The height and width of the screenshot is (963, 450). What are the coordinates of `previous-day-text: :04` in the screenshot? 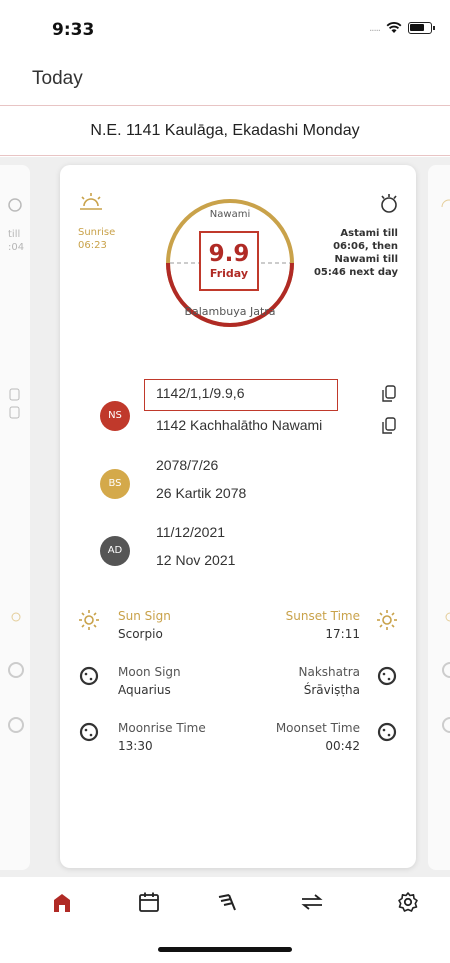 It's located at (16, 247).